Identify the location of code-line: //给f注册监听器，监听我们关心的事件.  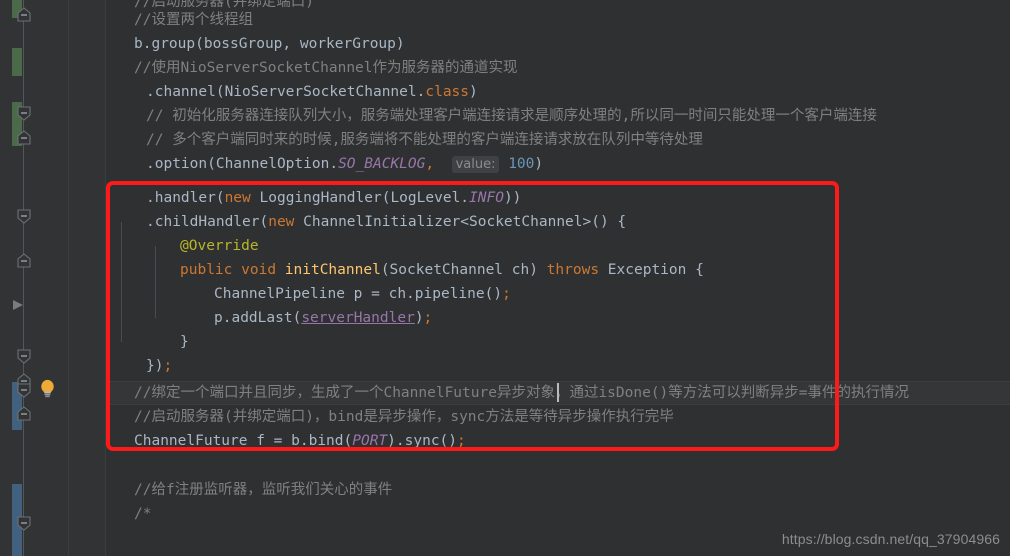
(249, 490).